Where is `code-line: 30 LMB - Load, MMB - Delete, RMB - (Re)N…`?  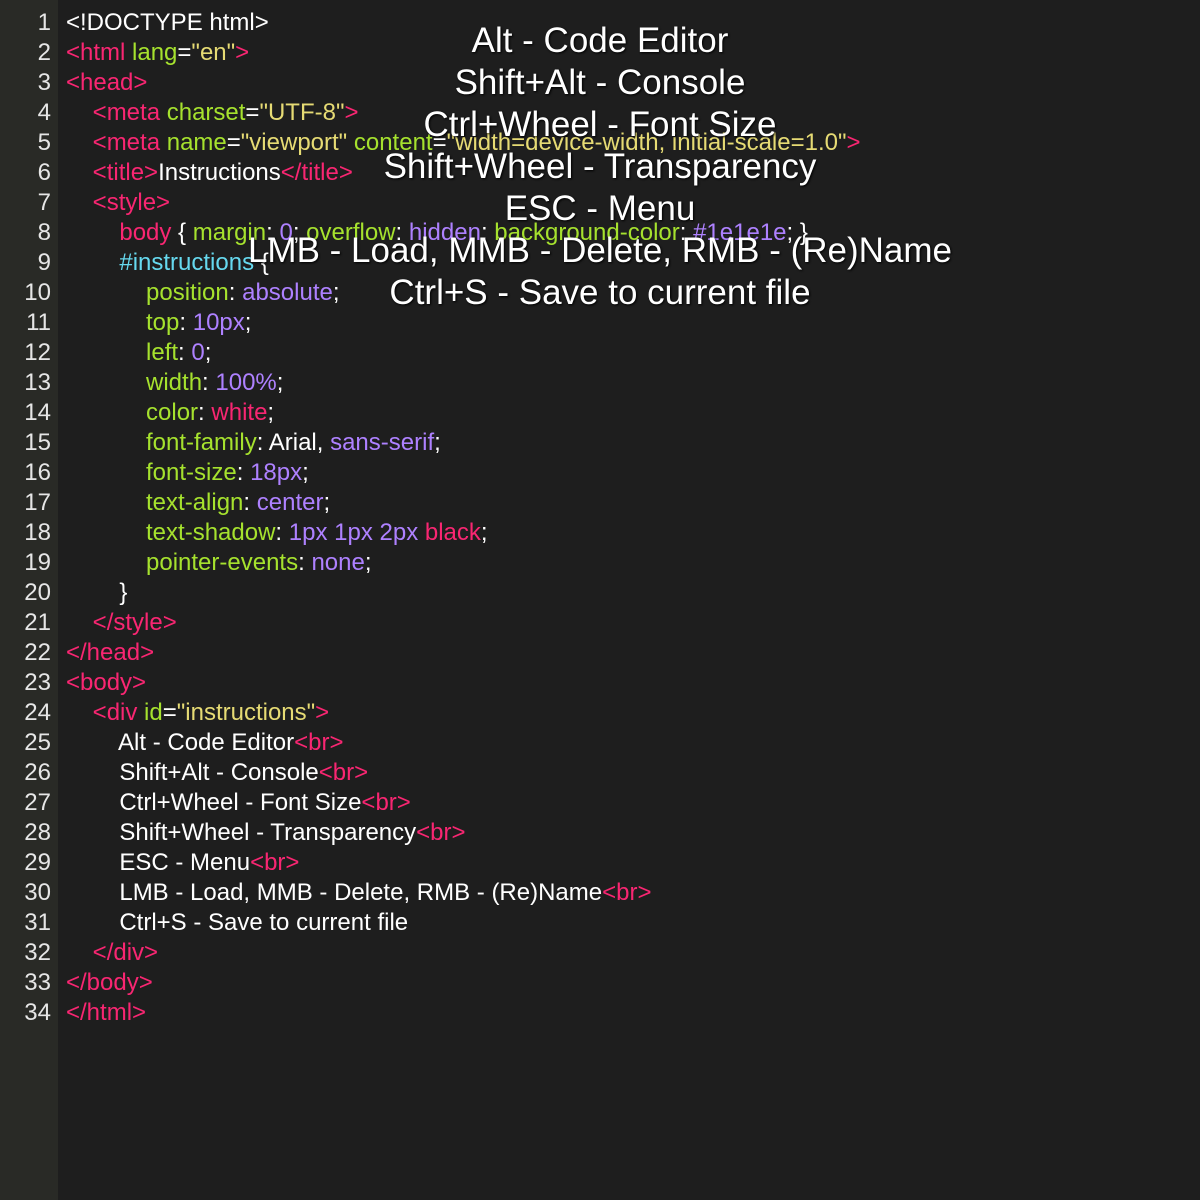
code-line: 30 LMB - Load, MMB - Delete, RMB - (Re)N… is located at coordinates (600, 893).